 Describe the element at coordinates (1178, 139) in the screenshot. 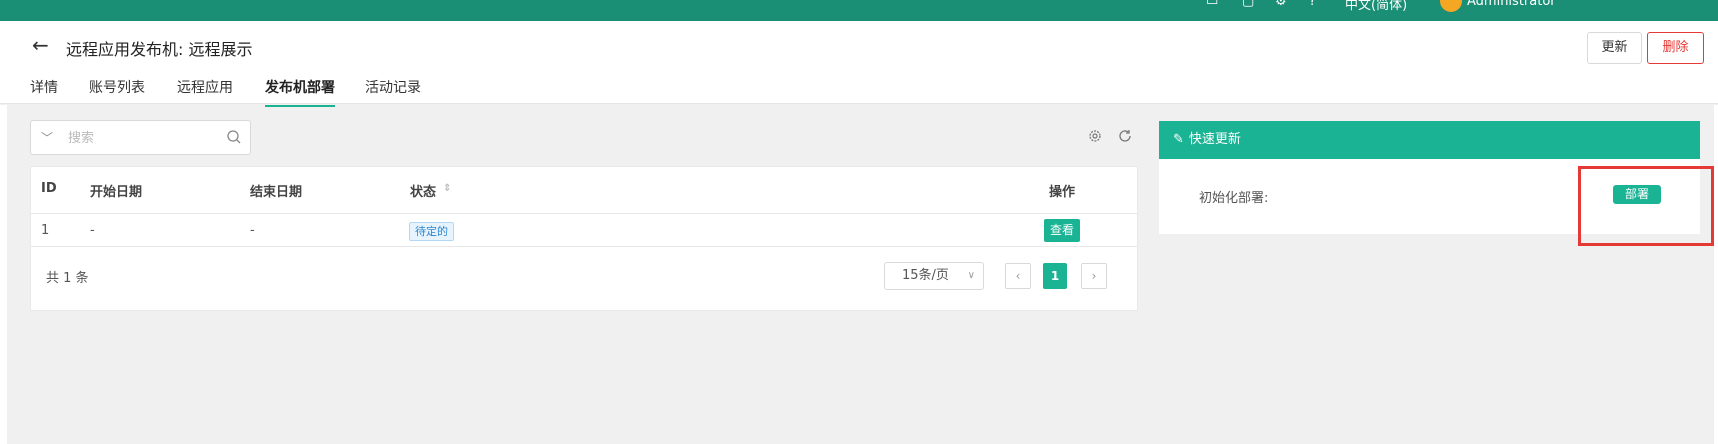

I see `edit-icon: ✎` at that location.